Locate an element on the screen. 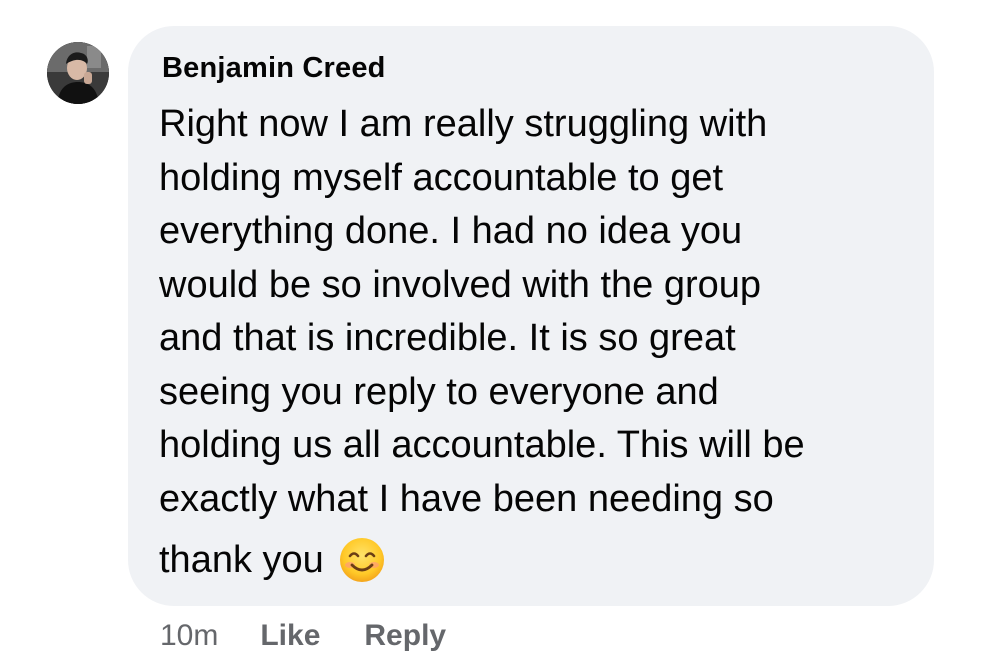 Image resolution: width=1000 pixels, height=666 pixels. comment-text-line: seeing you reply to everyone and is located at coordinates (439, 391).